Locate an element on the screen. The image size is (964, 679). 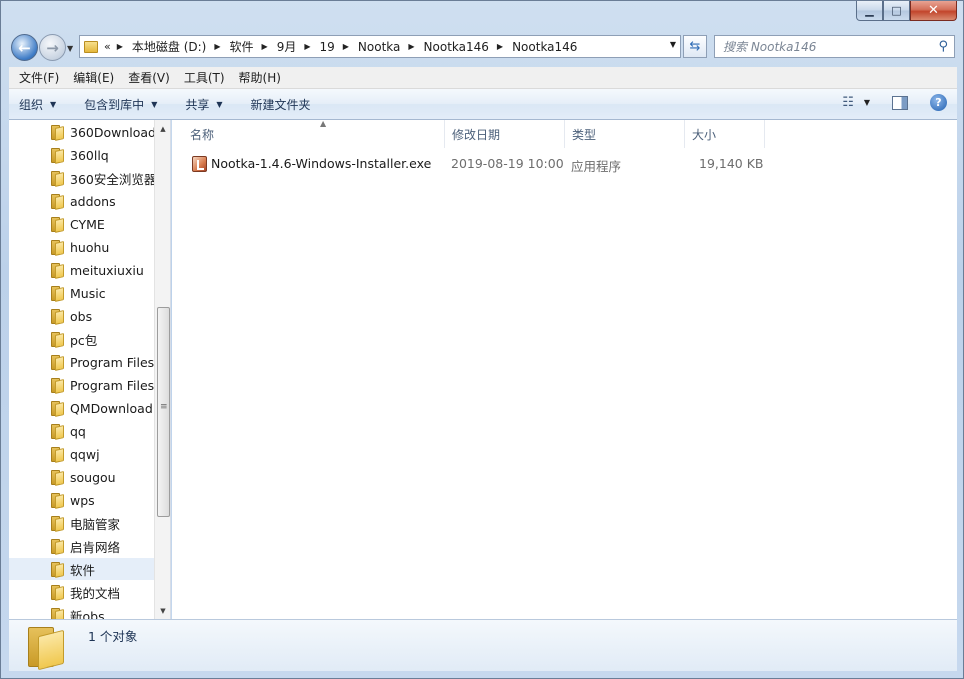
address-overflow-chevron: « is located at coordinates (107, 46).